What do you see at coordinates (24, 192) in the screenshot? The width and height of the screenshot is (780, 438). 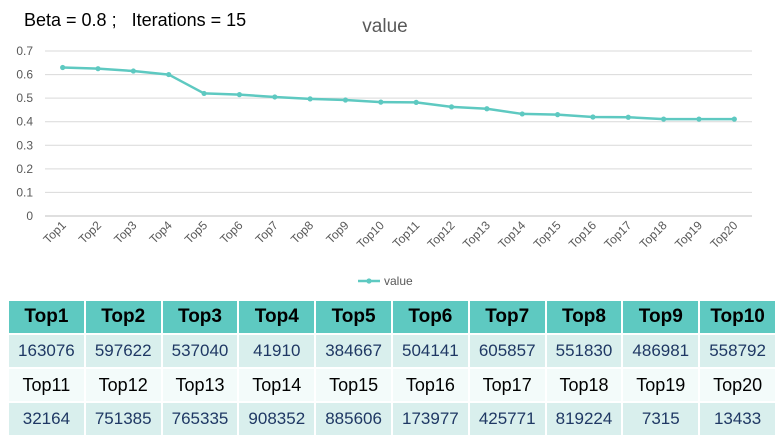 I see `y-tick-label: 0.1` at bounding box center [24, 192].